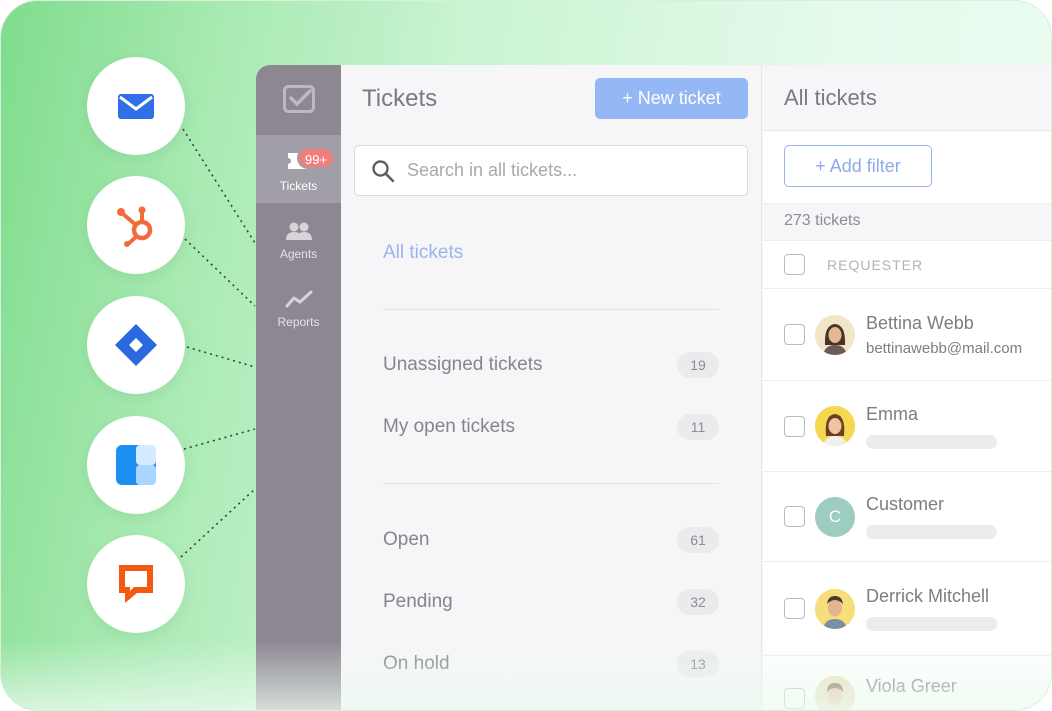  Describe the element at coordinates (830, 97) in the screenshot. I see `panel-title: All tickets` at that location.